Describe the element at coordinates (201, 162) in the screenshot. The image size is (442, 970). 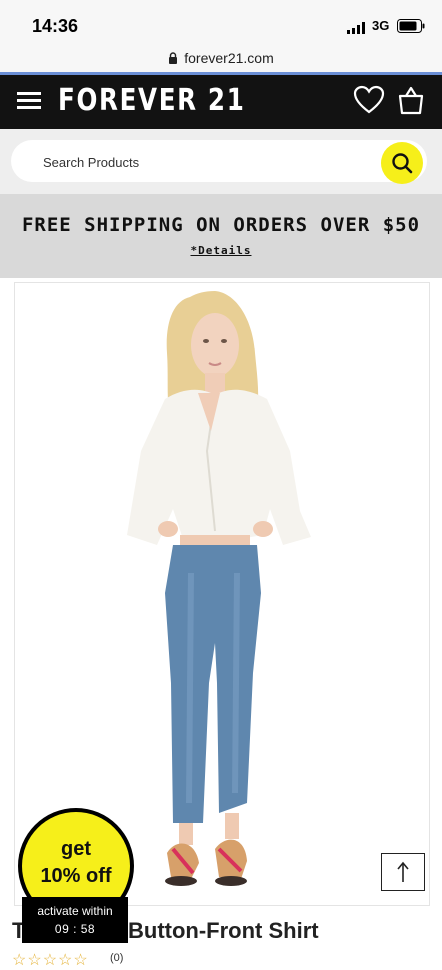
I see `search-input` at that location.